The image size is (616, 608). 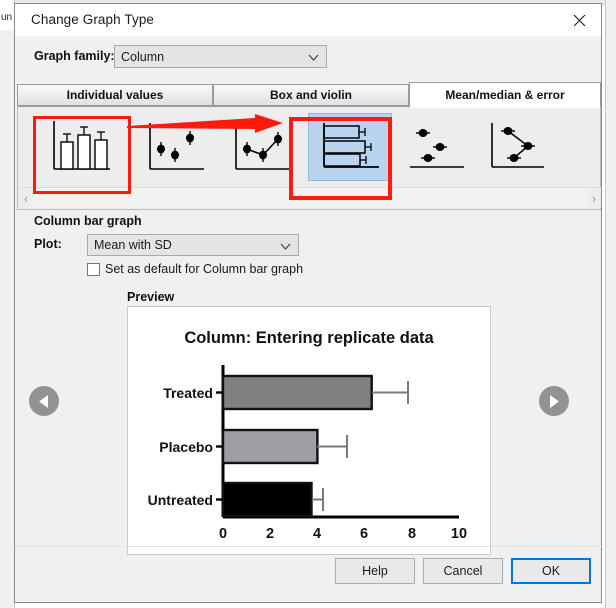 What do you see at coordinates (308, 20) in the screenshot?
I see `dialog-titlebar: Change Graph Type` at bounding box center [308, 20].